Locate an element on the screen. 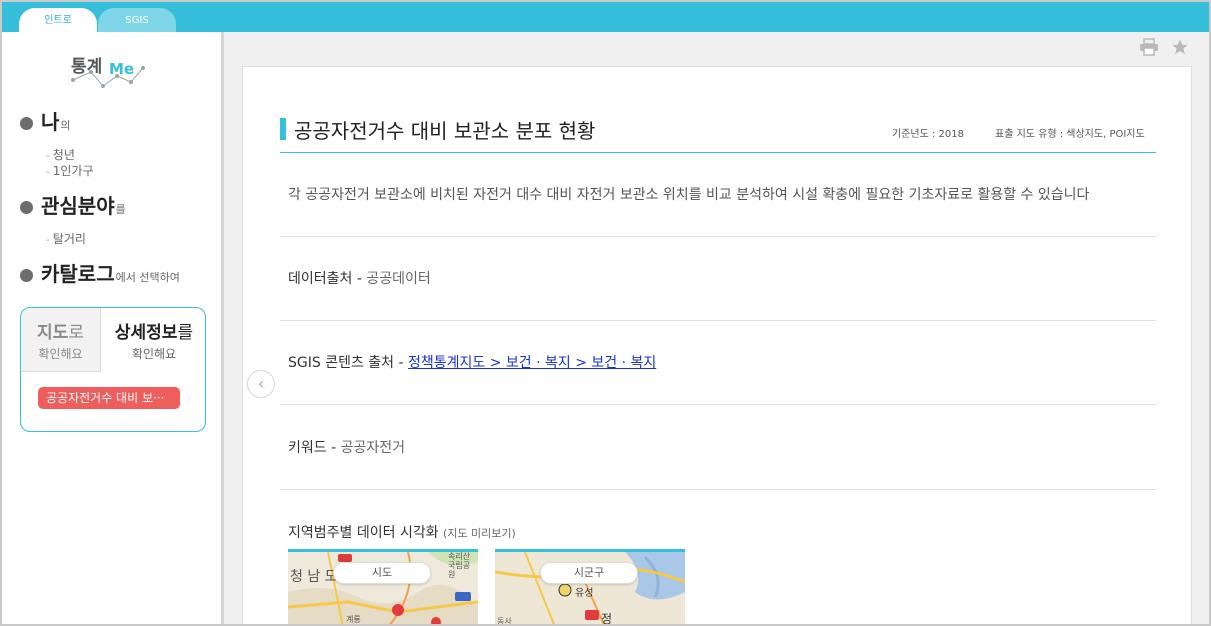  sgis-source-label: SGIS 콘텐츠 출처 - is located at coordinates (348, 363).